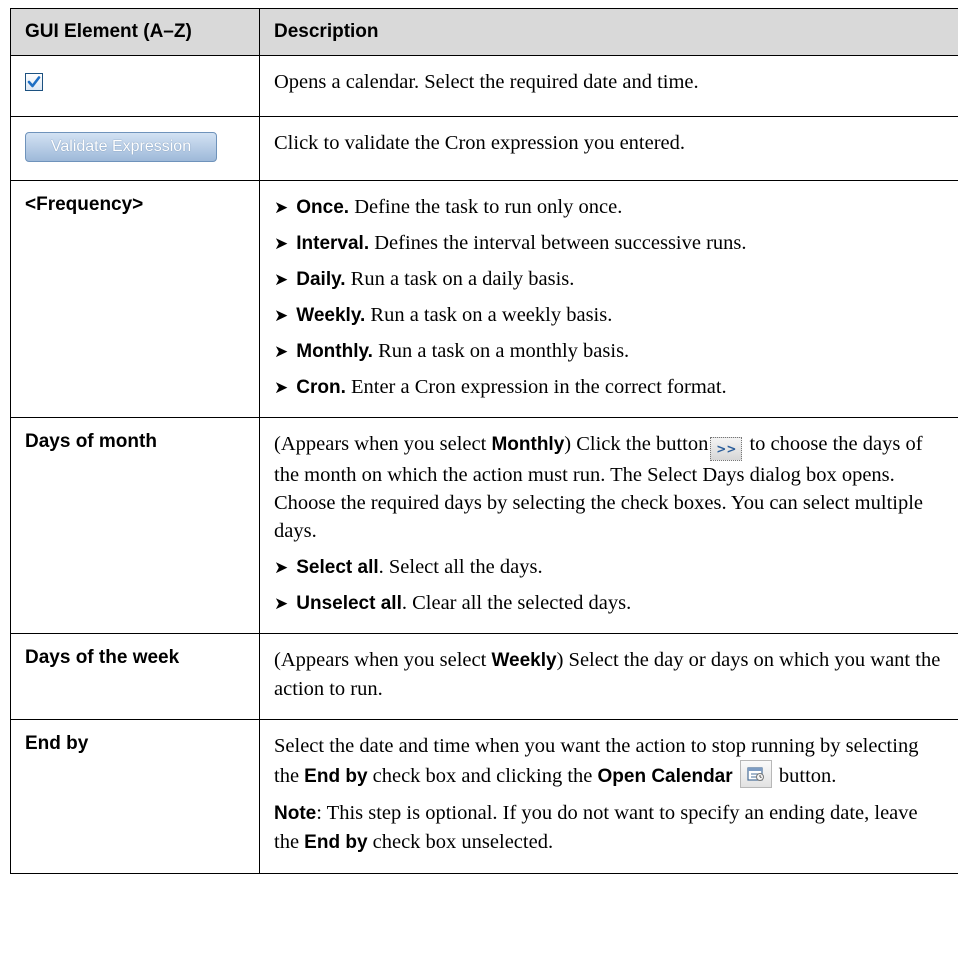 This screenshot has height=954, width=958. What do you see at coordinates (121, 147) in the screenshot?
I see `validate-expression-button: Validate Expression` at bounding box center [121, 147].